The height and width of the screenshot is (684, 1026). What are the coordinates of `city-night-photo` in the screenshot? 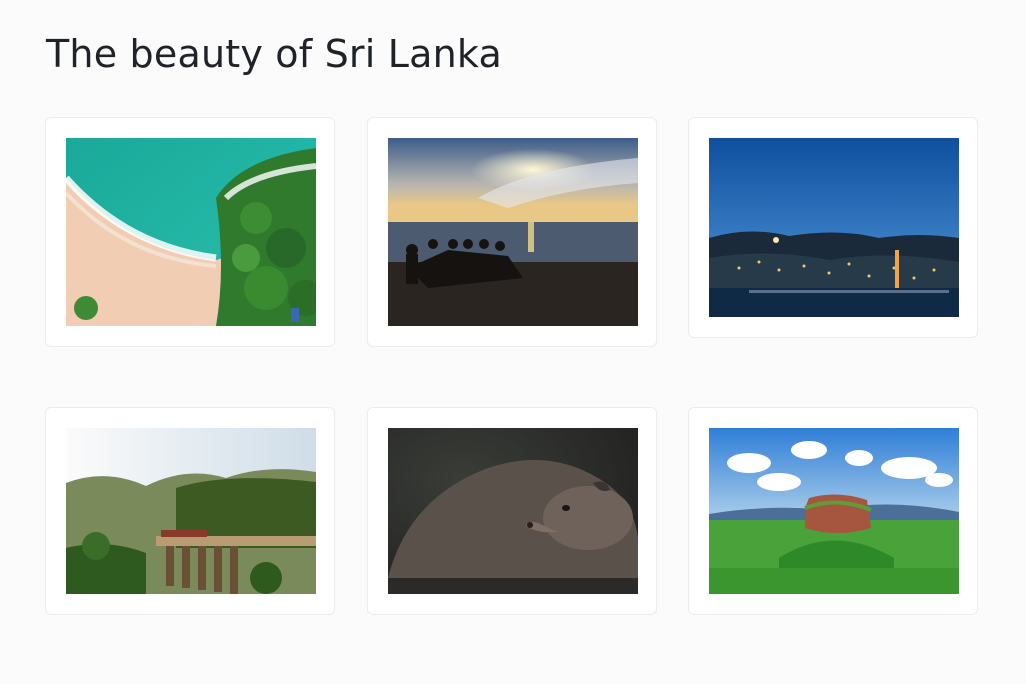 It's located at (834, 227).